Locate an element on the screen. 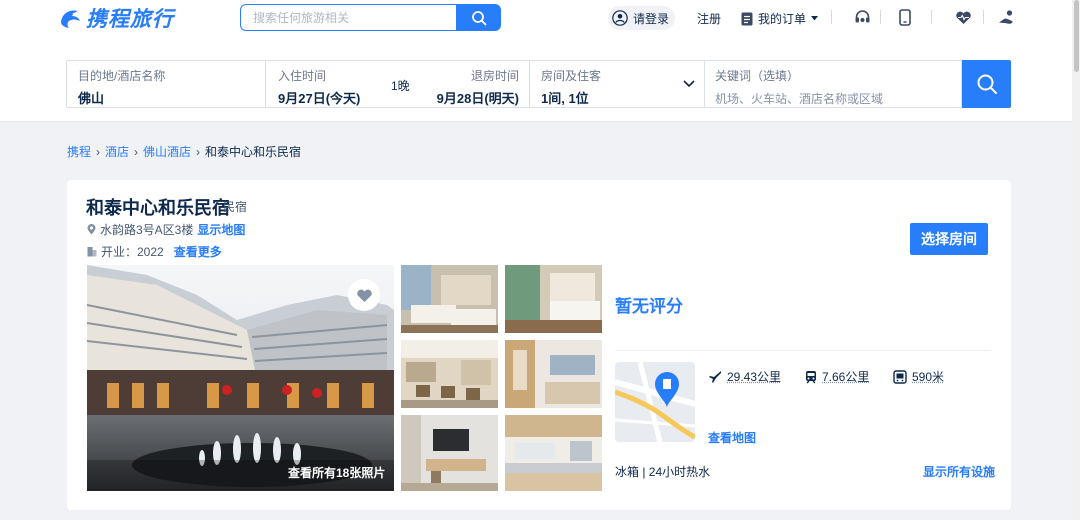 The height and width of the screenshot is (520, 1080). lobby-photo is located at coordinates (449, 374).